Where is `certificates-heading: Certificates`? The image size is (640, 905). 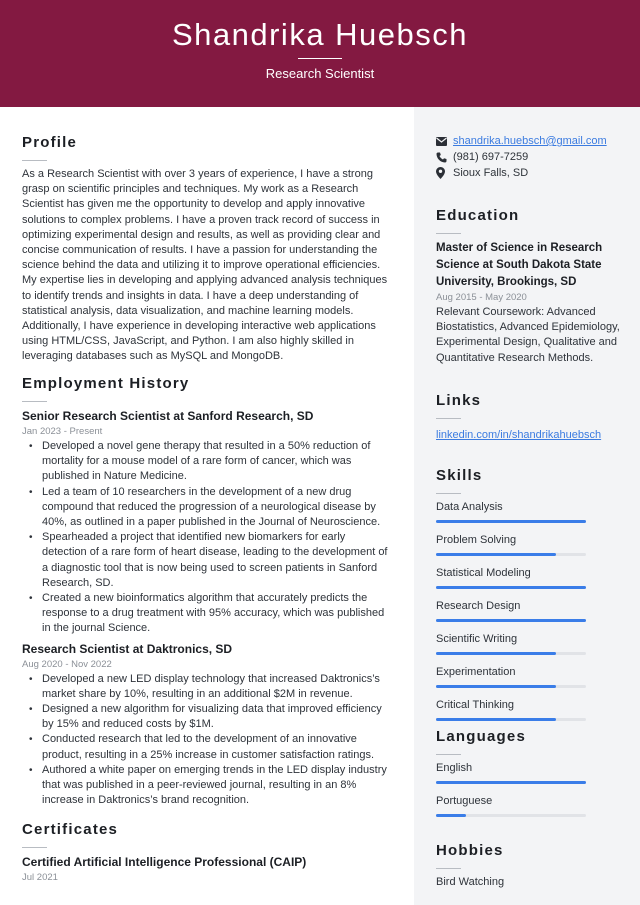 certificates-heading: Certificates is located at coordinates (70, 829).